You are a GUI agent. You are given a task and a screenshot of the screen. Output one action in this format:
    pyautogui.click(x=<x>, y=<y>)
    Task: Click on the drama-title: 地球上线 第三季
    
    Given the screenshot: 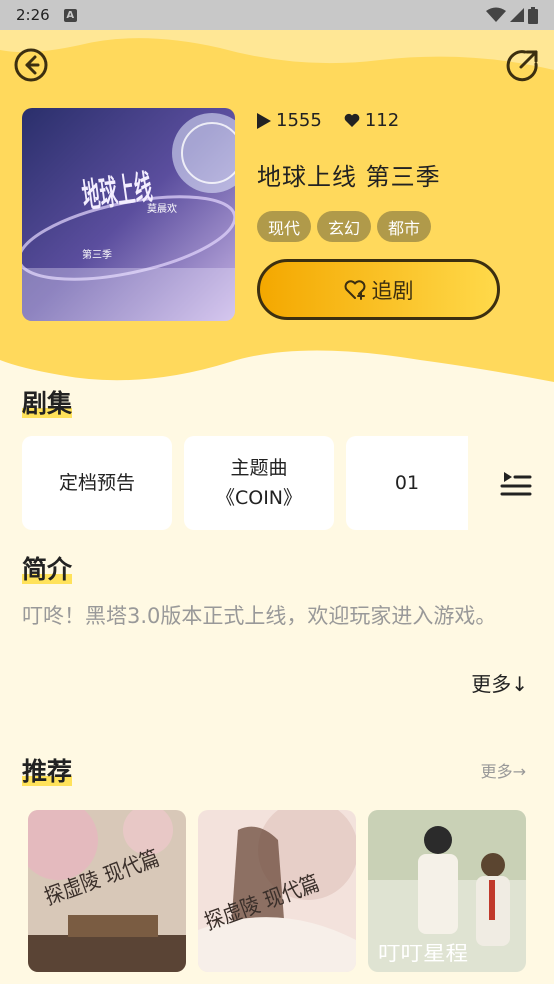 What is the action you would take?
    pyautogui.click(x=349, y=177)
    